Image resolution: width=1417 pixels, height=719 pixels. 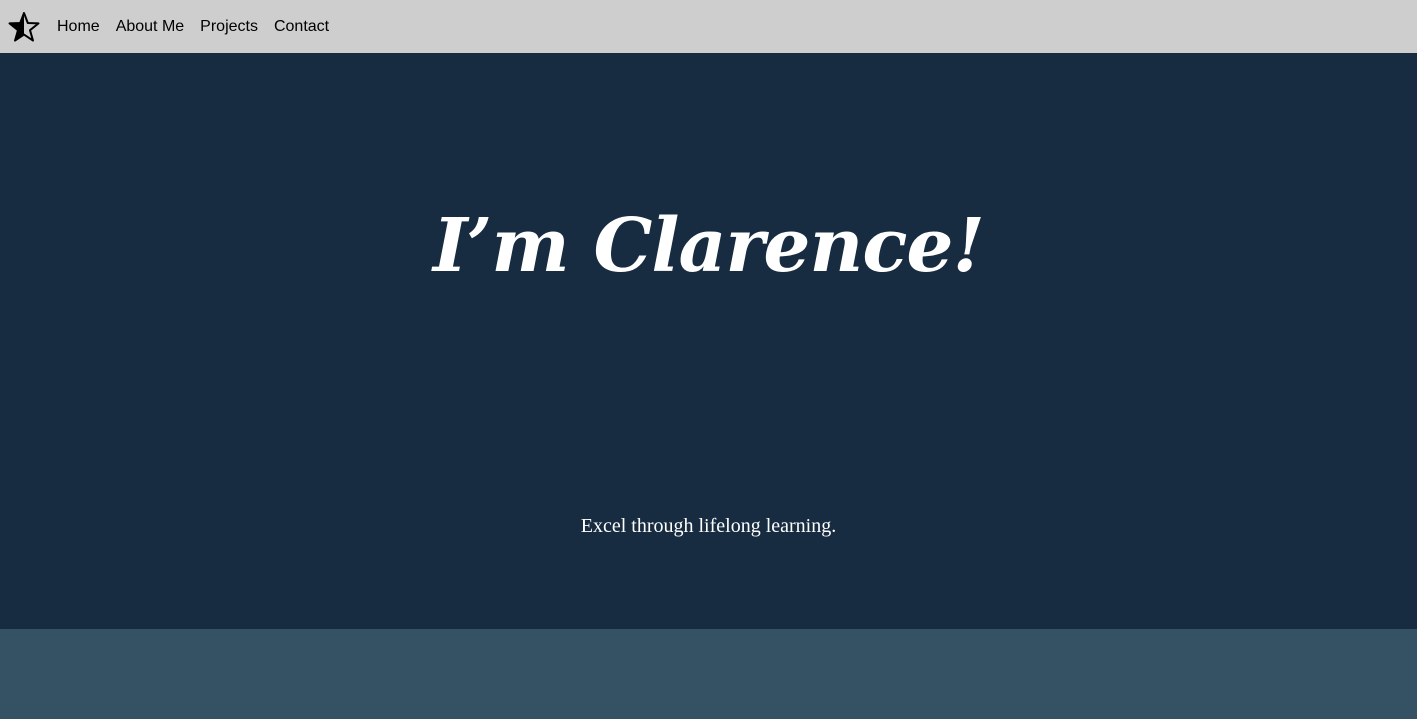 What do you see at coordinates (78, 27) in the screenshot?
I see `nav-link-home: Home` at bounding box center [78, 27].